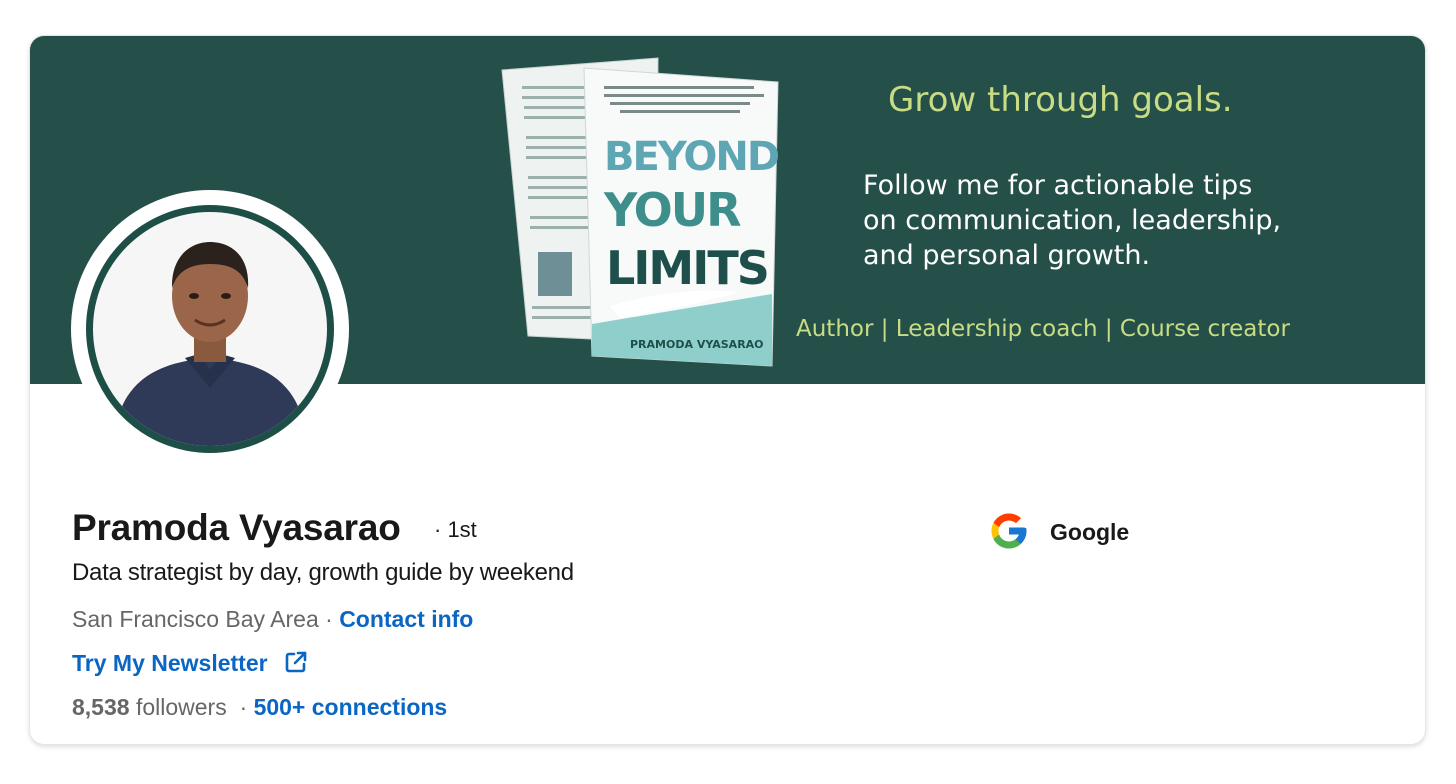  I want to click on profile-photo-frame, so click(210, 329).